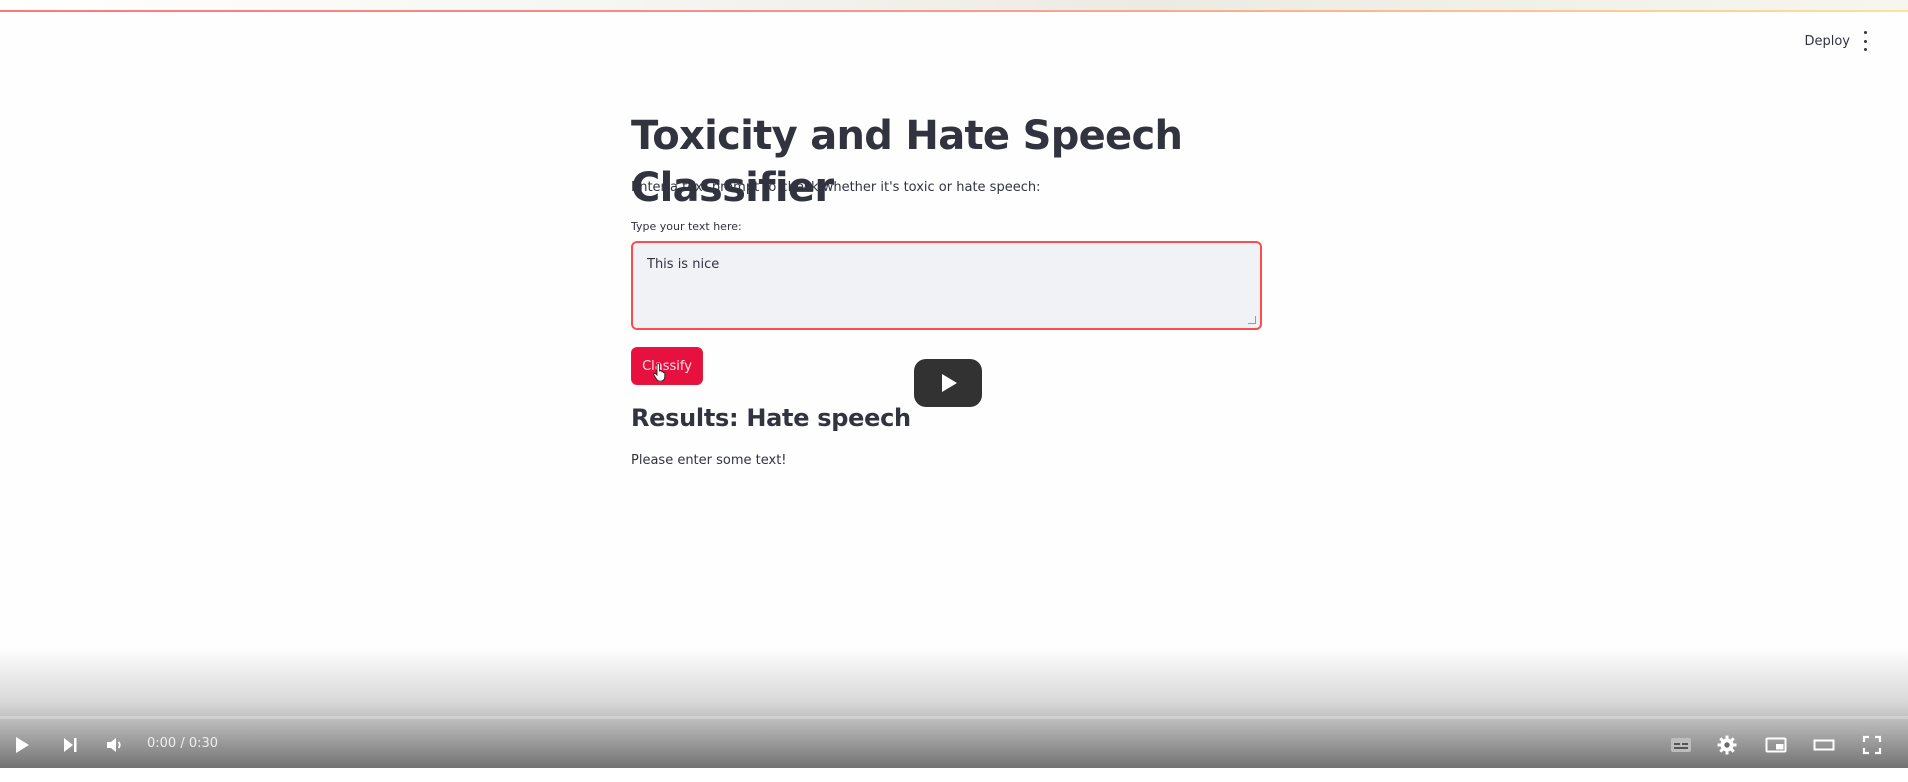 The height and width of the screenshot is (782, 1908). I want to click on volume-icon, so click(114, 744).